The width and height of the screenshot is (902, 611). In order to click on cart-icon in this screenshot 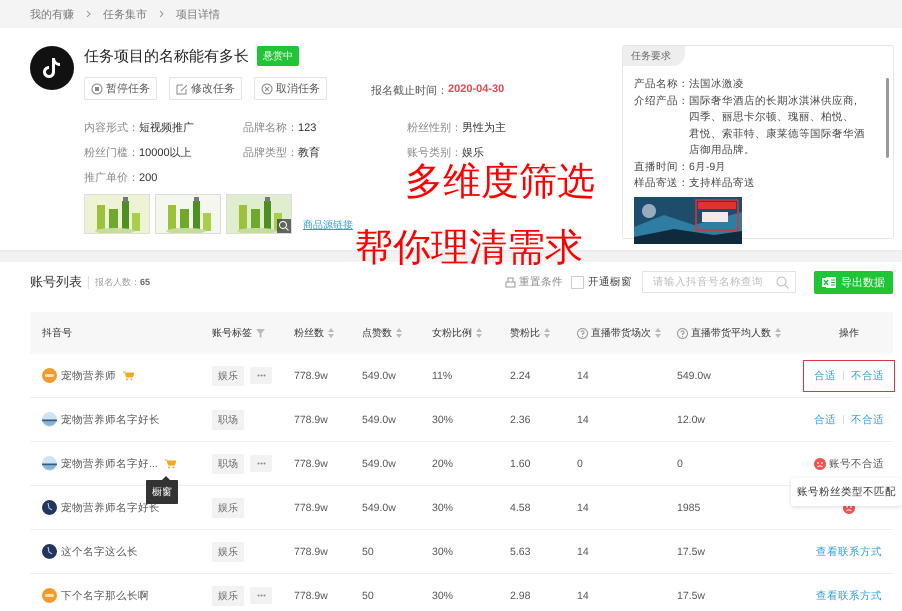, I will do `click(128, 375)`.